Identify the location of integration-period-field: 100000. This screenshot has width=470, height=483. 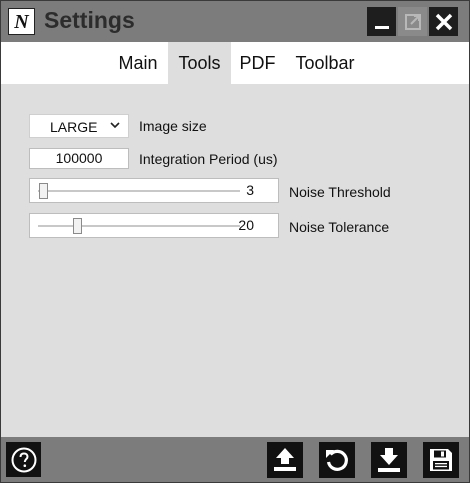
(79, 158).